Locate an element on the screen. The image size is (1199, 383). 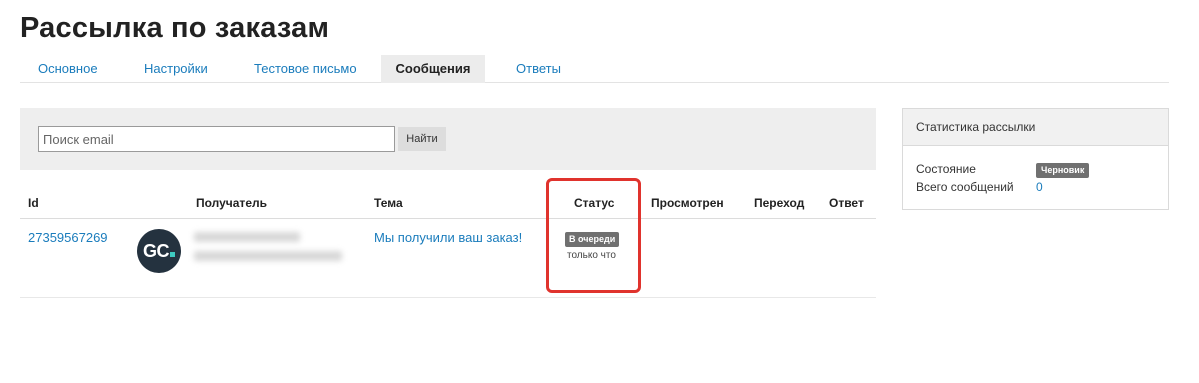
column-header-subject: Тема is located at coordinates (388, 203).